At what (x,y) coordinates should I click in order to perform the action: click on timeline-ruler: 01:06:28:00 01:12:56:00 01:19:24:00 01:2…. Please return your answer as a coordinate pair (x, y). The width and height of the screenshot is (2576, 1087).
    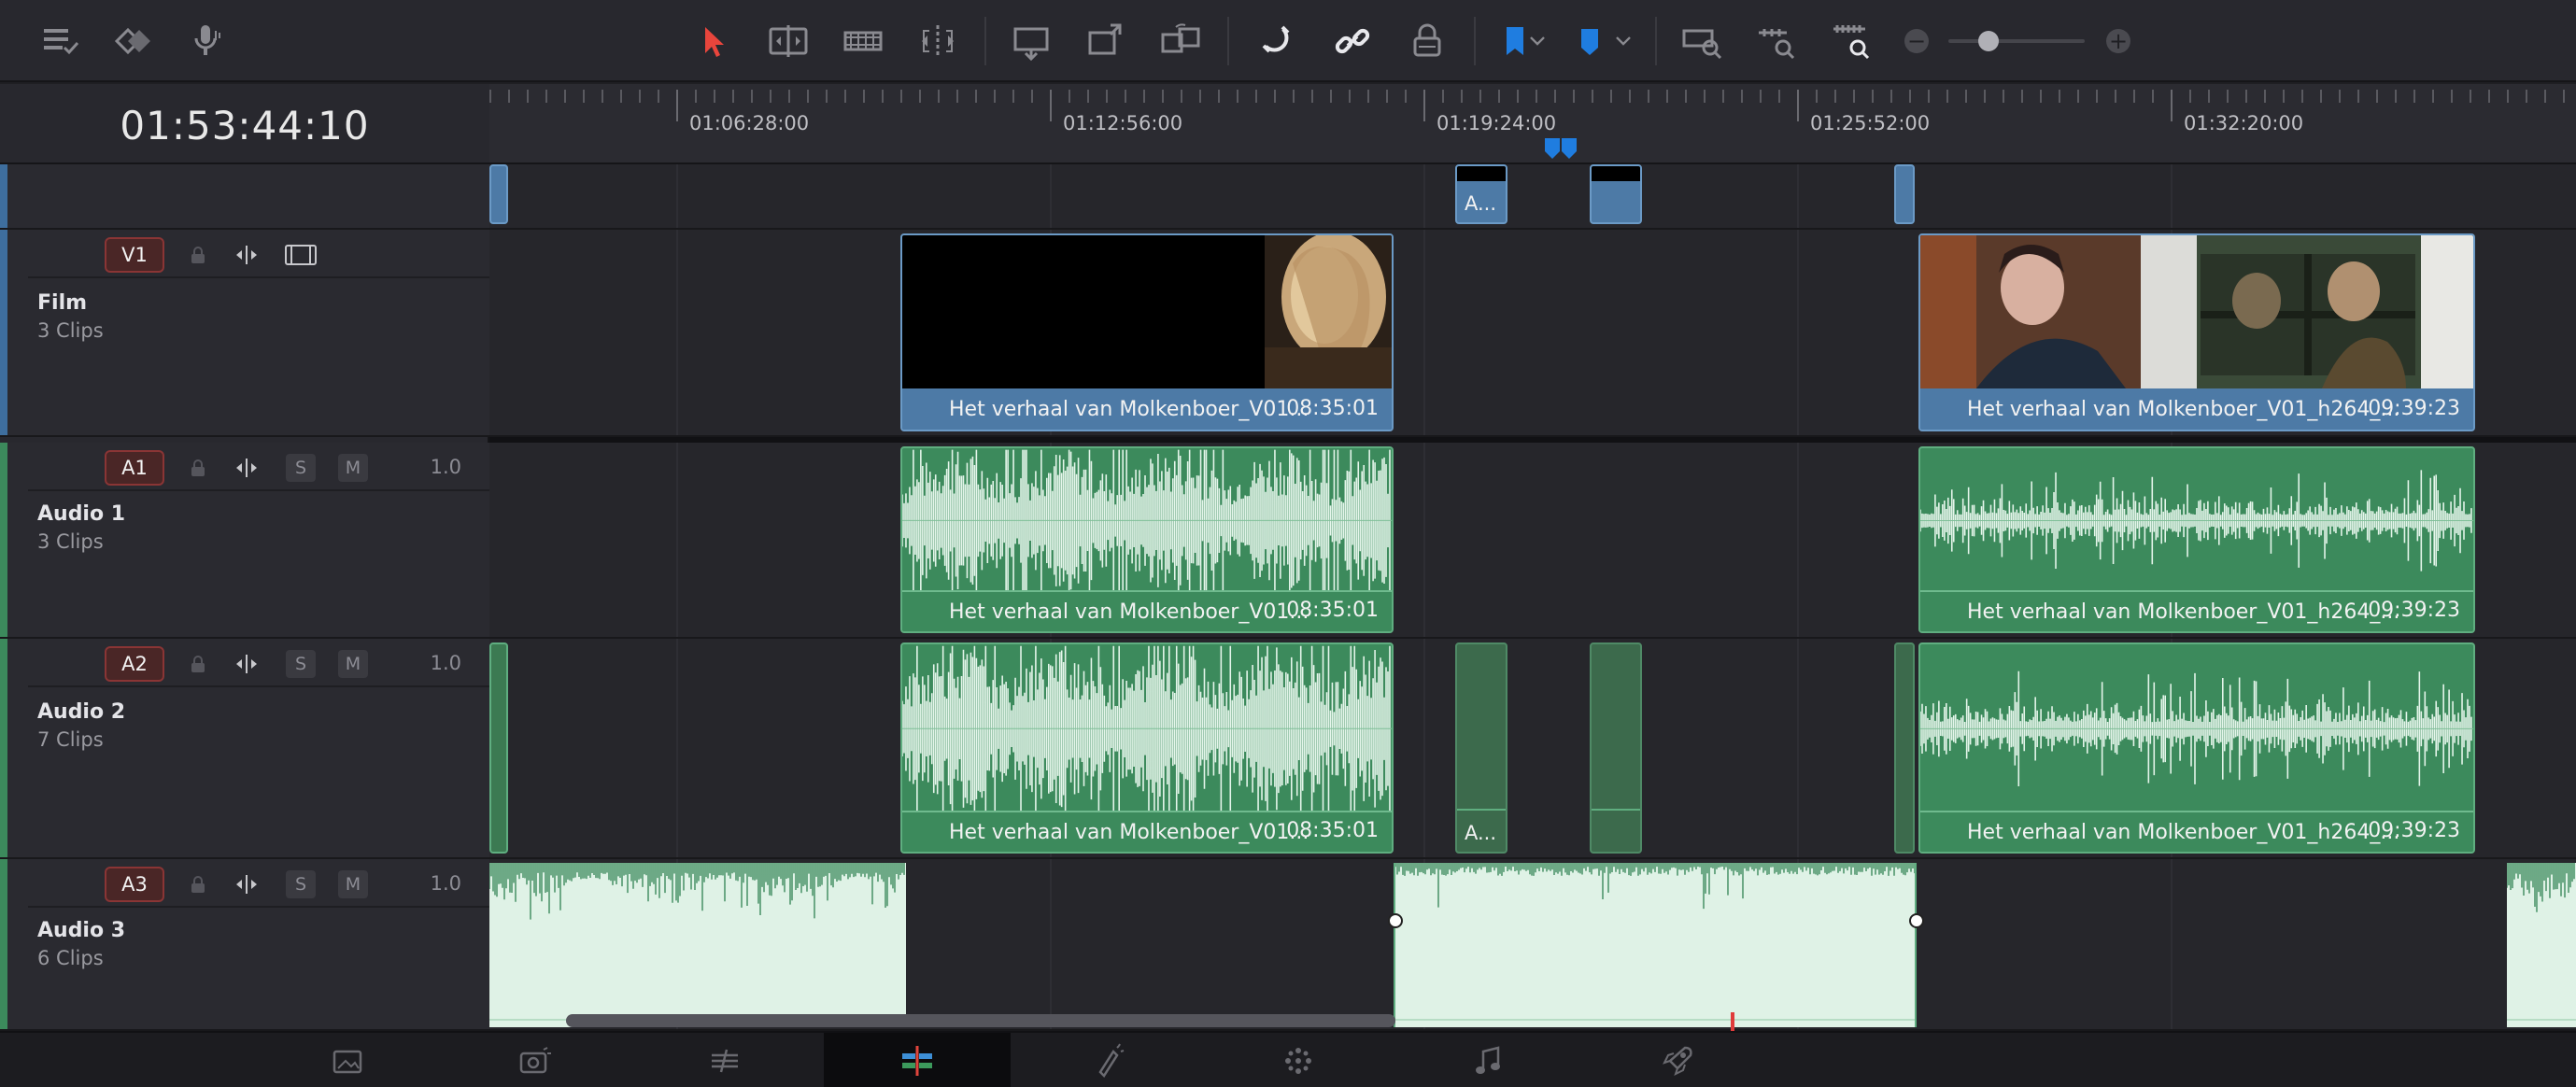
    Looking at the image, I should click on (1532, 124).